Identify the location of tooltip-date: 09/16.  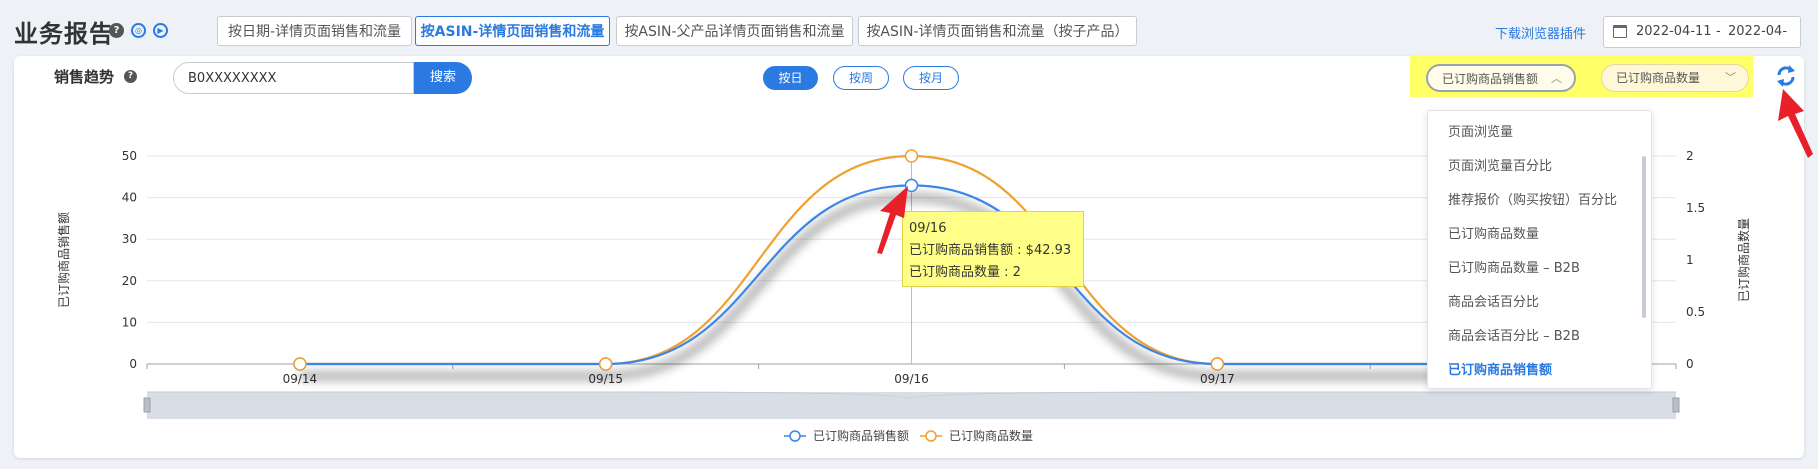
(928, 228).